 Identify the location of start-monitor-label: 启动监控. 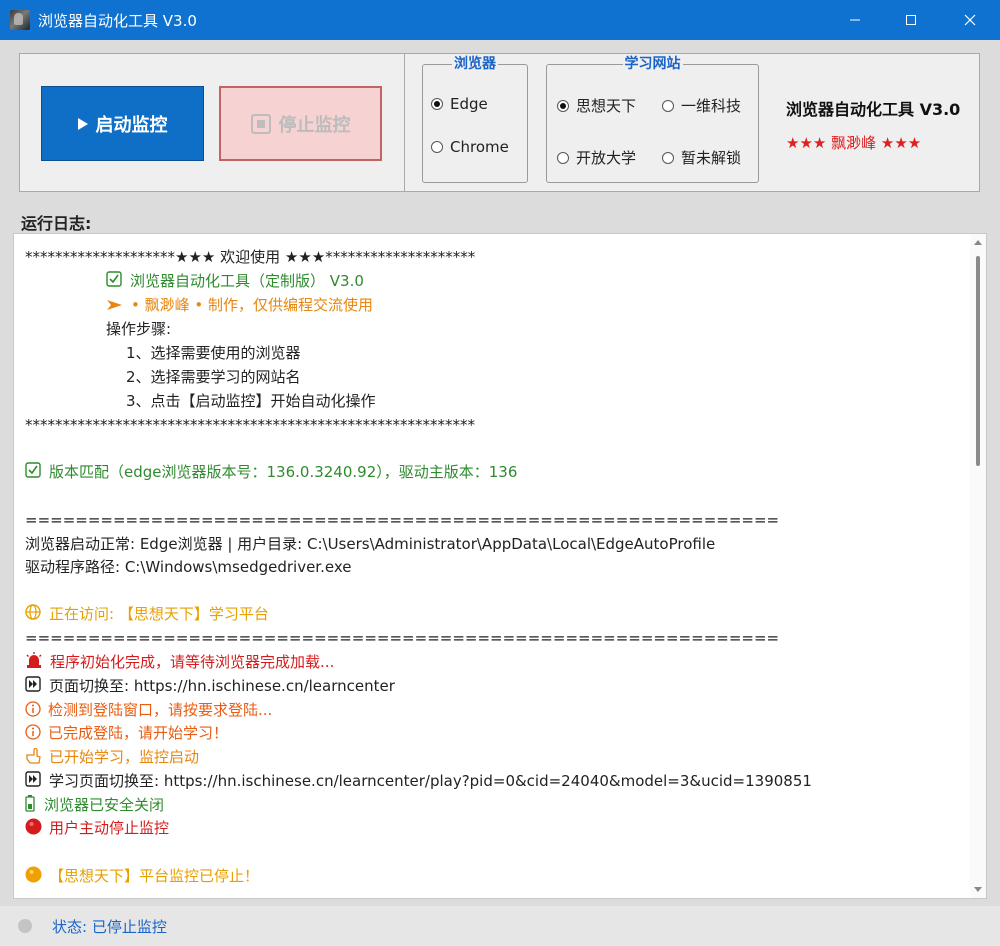
(131, 125).